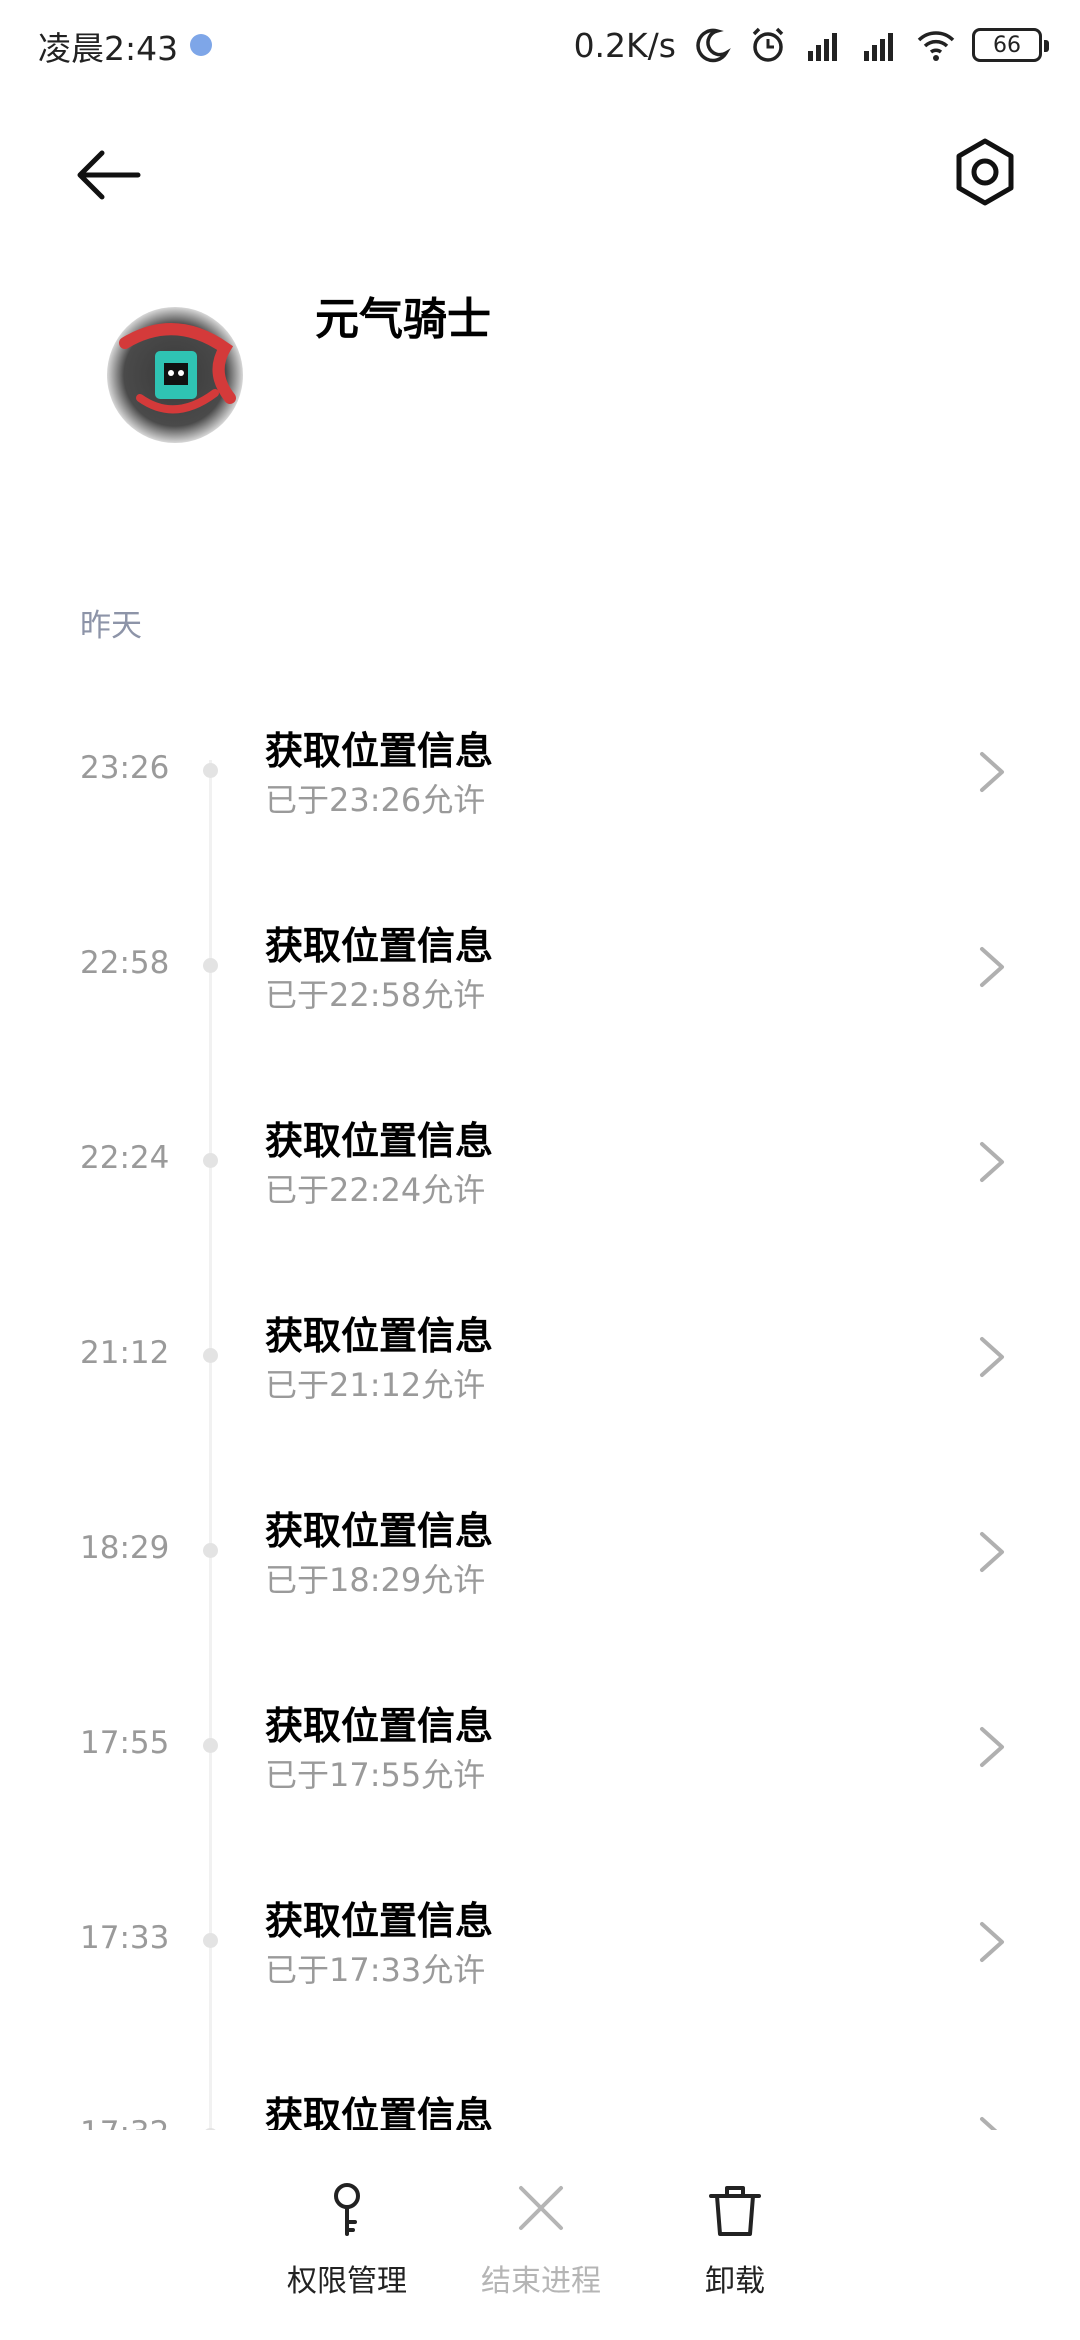 This screenshot has width=1080, height=2340. I want to click on record-subtitle: 已于18:29允许, so click(375, 1580).